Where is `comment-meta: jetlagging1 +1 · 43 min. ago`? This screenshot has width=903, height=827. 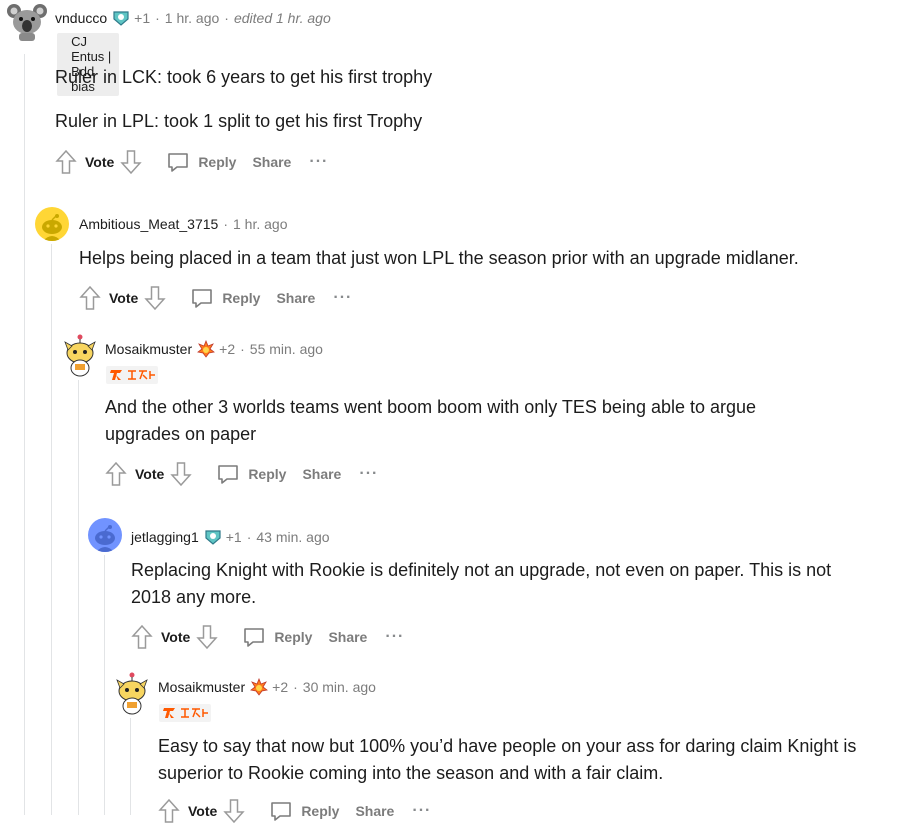 comment-meta: jetlagging1 +1 · 43 min. ago is located at coordinates (230, 537).